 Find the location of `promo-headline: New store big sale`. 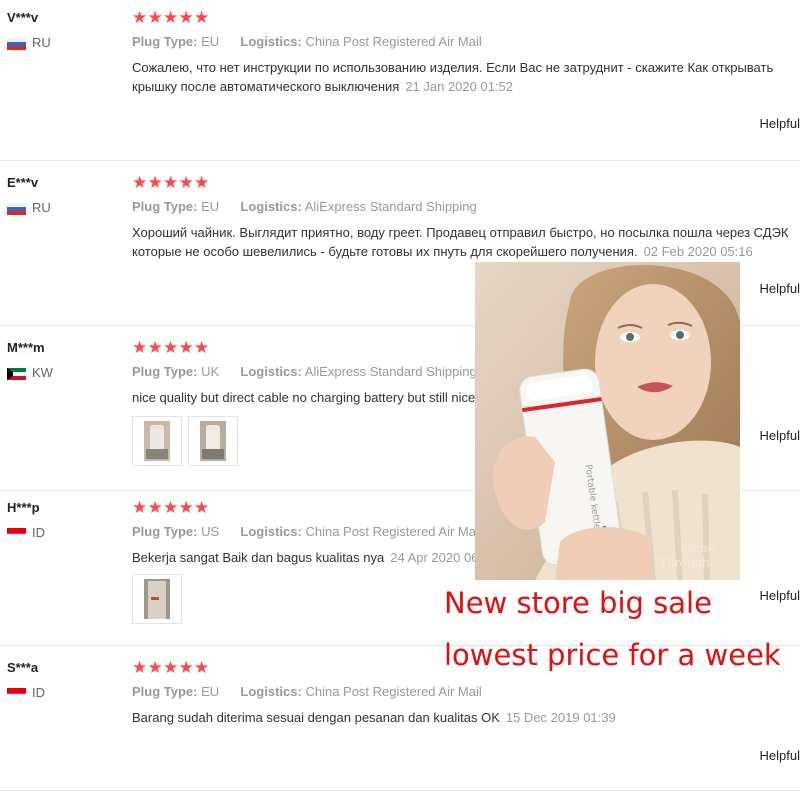

promo-headline: New store big sale is located at coordinates (578, 603).